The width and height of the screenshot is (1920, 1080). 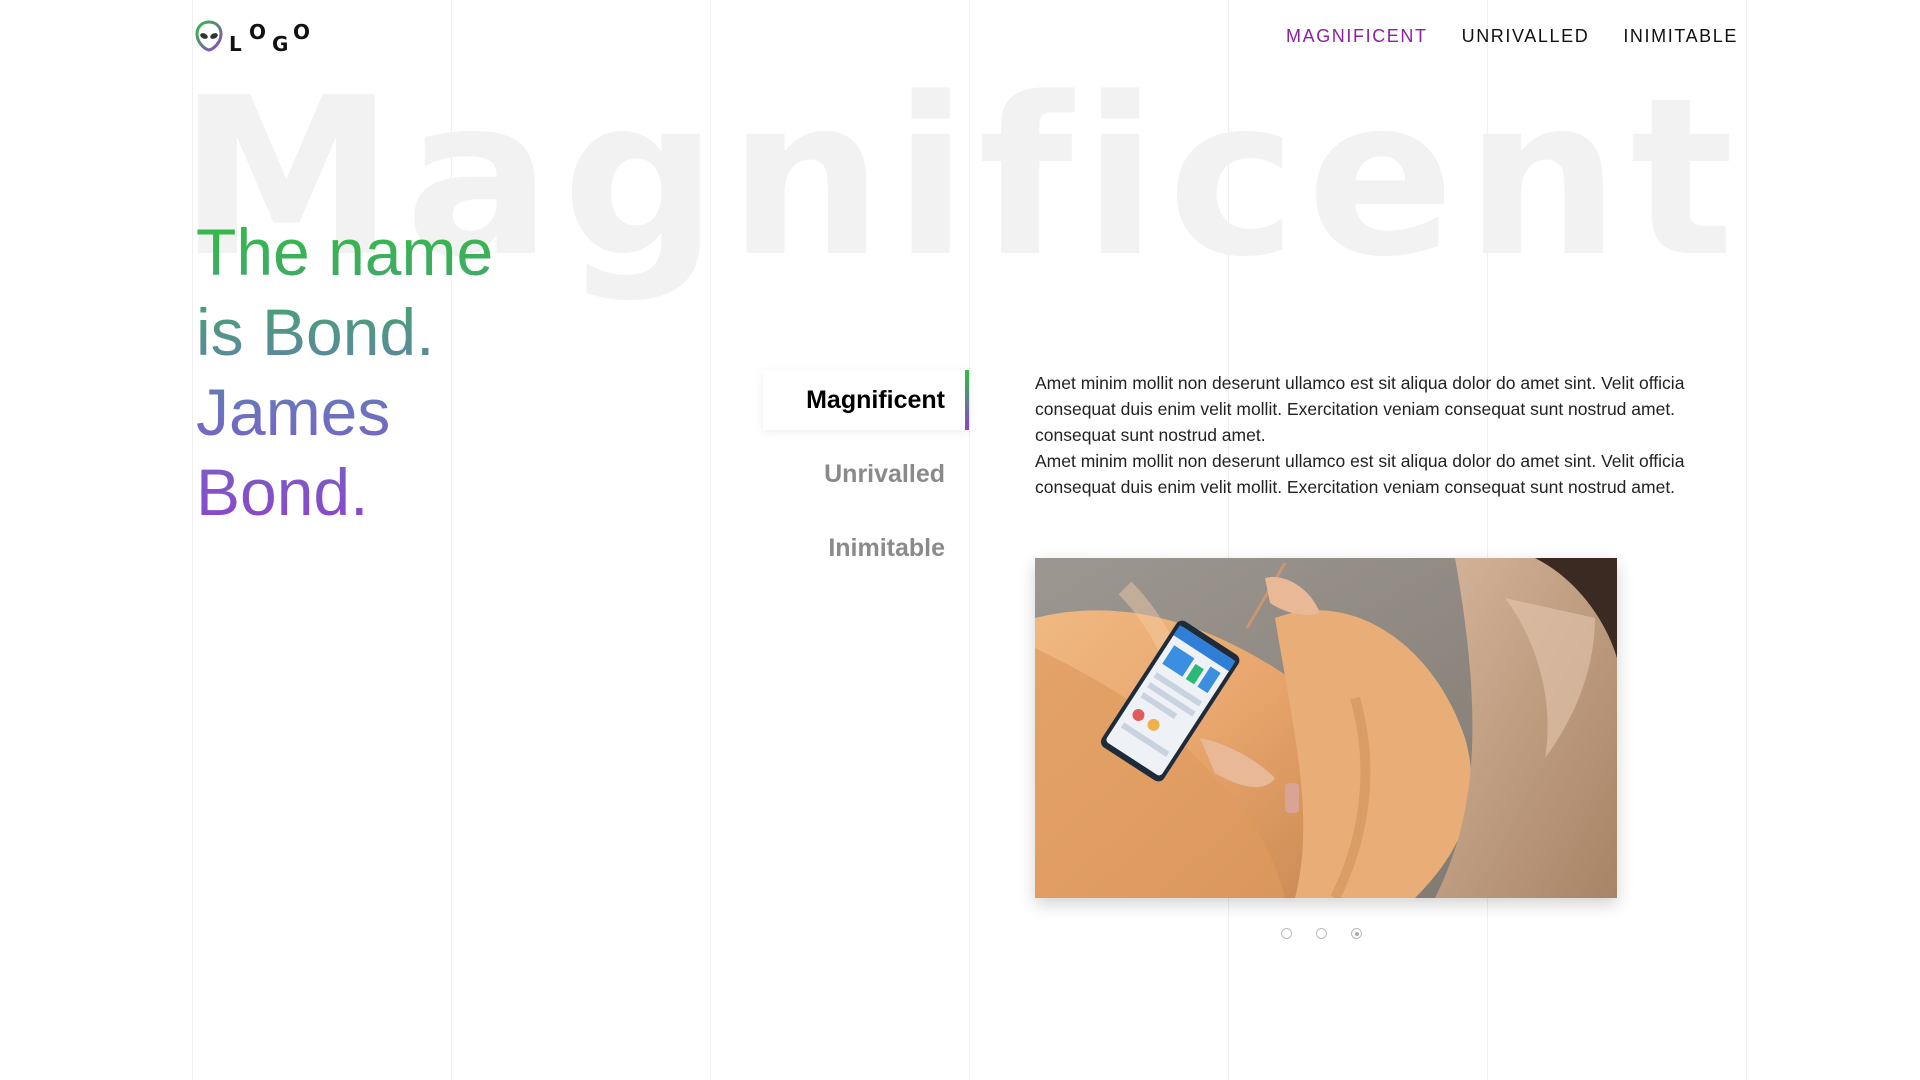 I want to click on logo-letter: L, so click(x=235, y=44).